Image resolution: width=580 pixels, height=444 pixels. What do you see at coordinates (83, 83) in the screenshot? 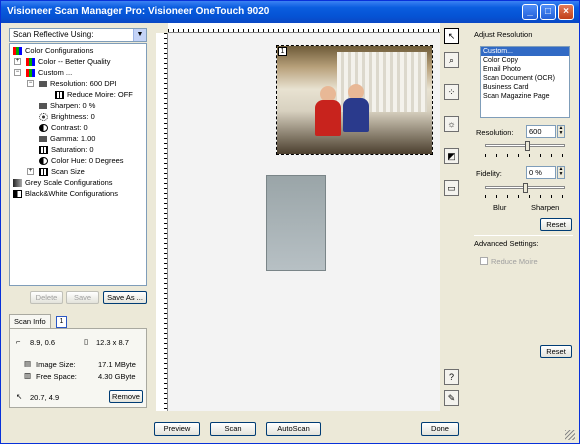
I see `tree-label: Resolution: 600 DPI` at bounding box center [83, 83].